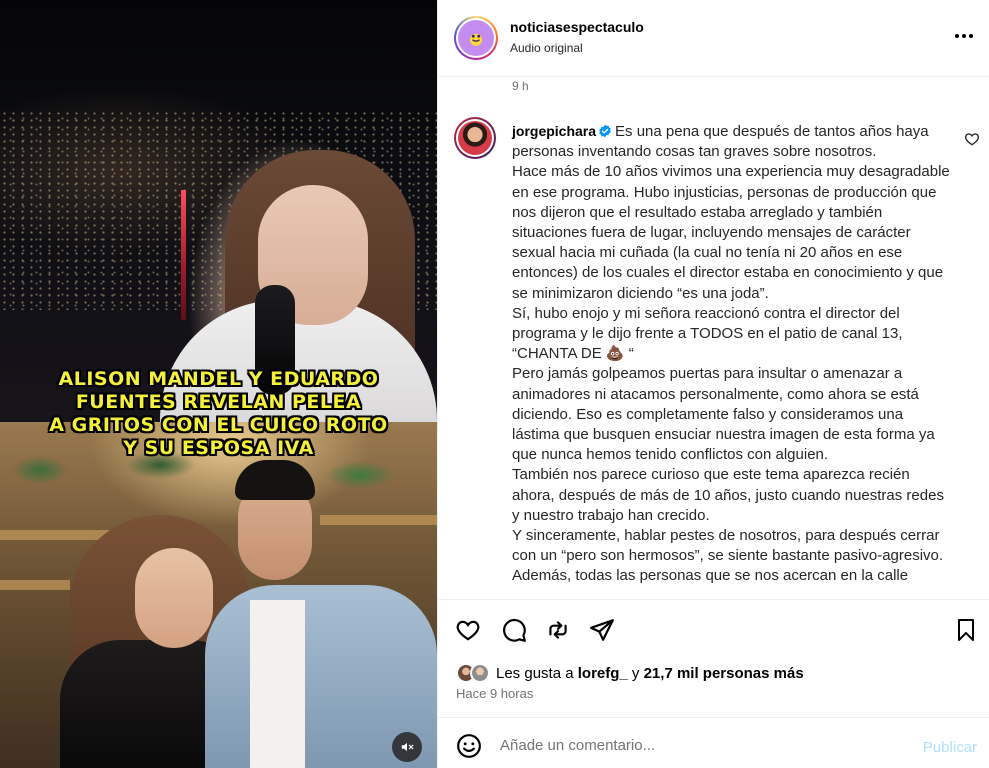 The image size is (989, 768). I want to click on caption-line: Y SU ESPOSA IVA, so click(218, 448).